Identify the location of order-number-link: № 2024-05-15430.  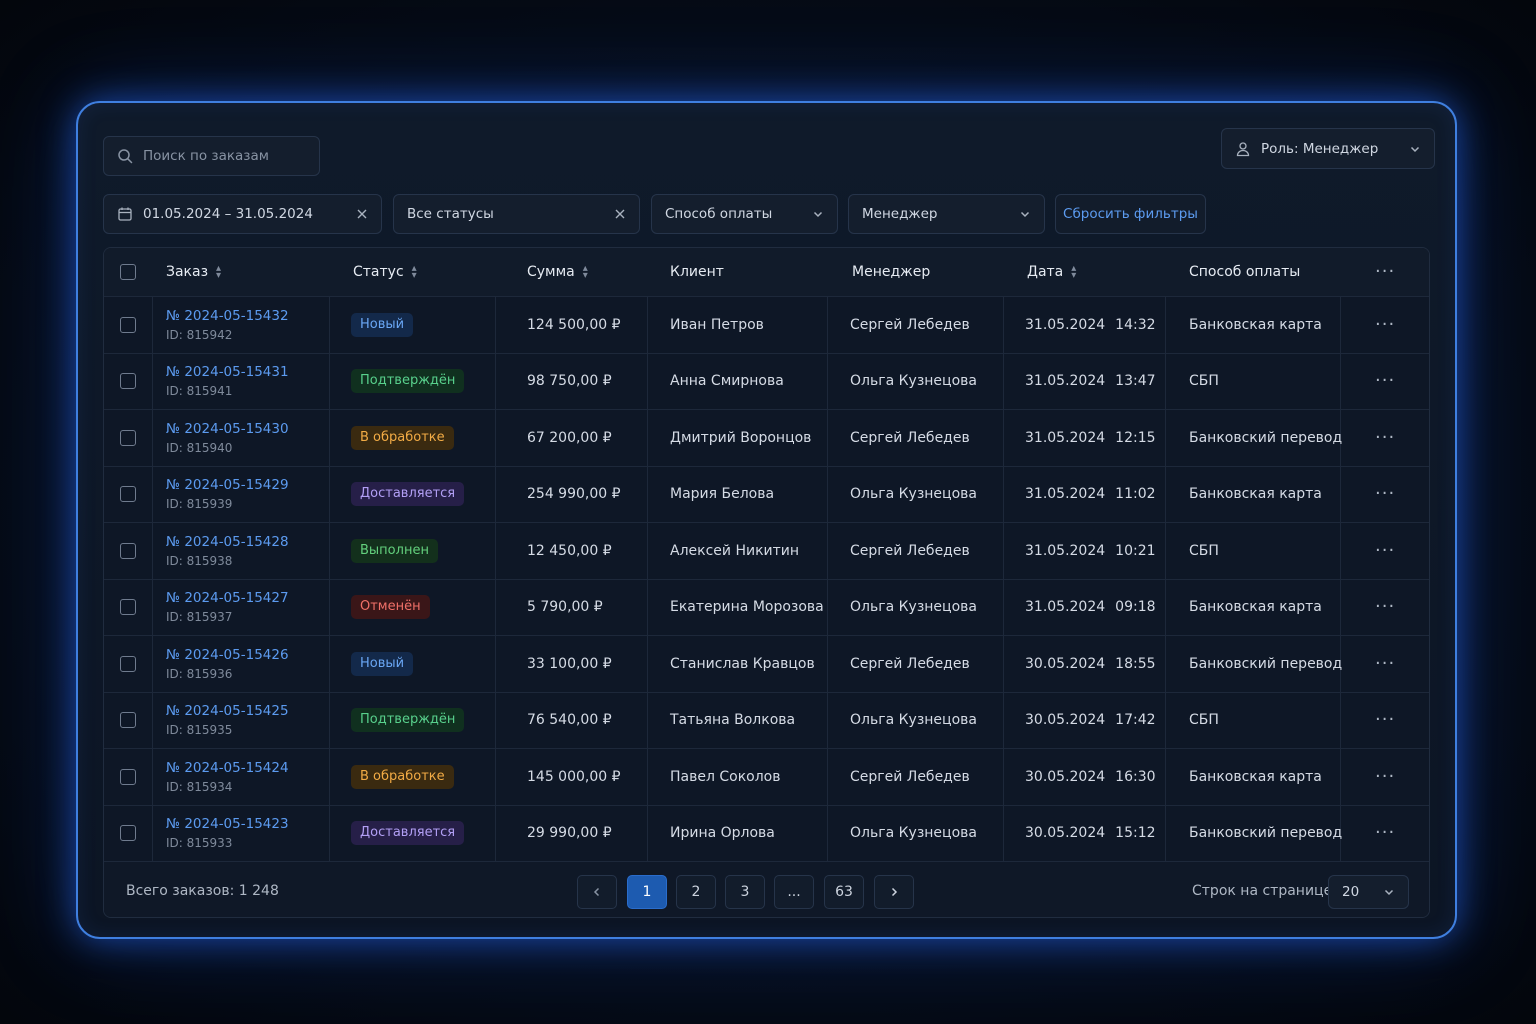
(227, 429).